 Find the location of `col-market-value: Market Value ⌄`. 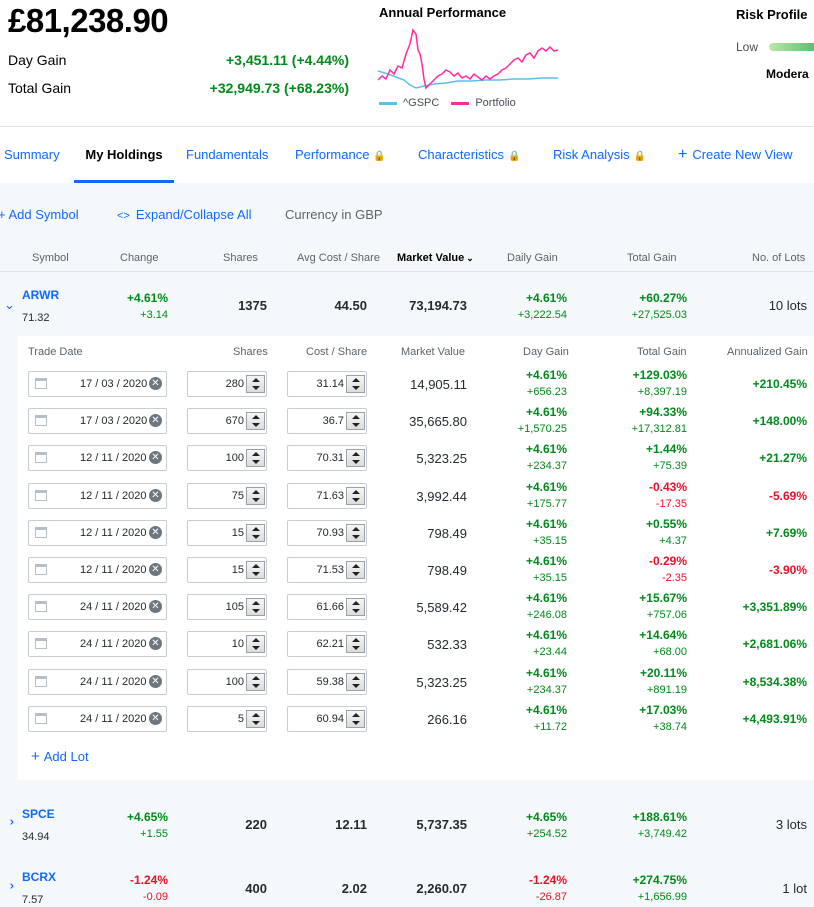

col-market-value: Market Value ⌄ is located at coordinates (435, 258).